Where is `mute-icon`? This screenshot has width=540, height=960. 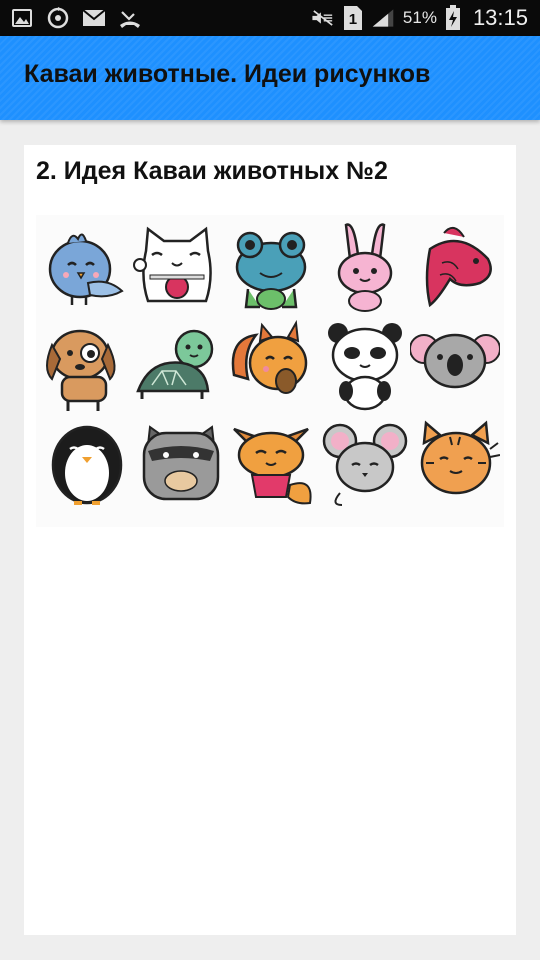
mute-icon is located at coordinates (323, 18).